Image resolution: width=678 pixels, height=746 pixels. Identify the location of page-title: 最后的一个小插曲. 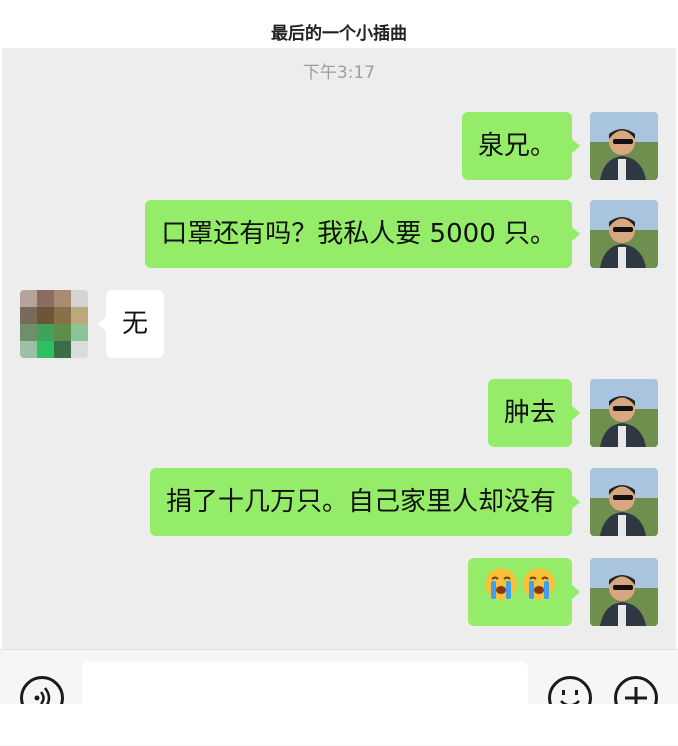
(339, 34).